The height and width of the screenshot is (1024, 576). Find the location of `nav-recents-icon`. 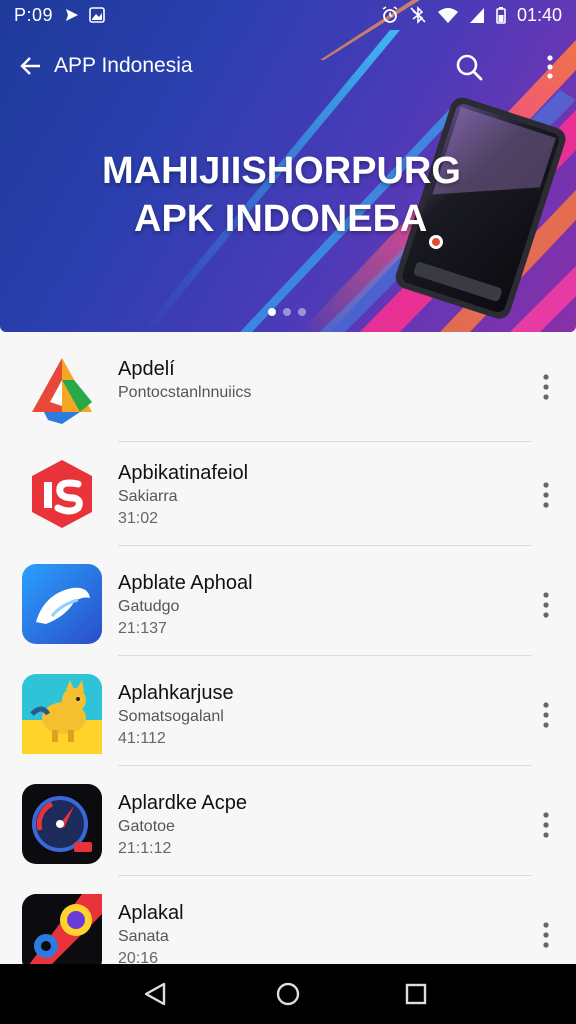

nav-recents-icon is located at coordinates (416, 994).